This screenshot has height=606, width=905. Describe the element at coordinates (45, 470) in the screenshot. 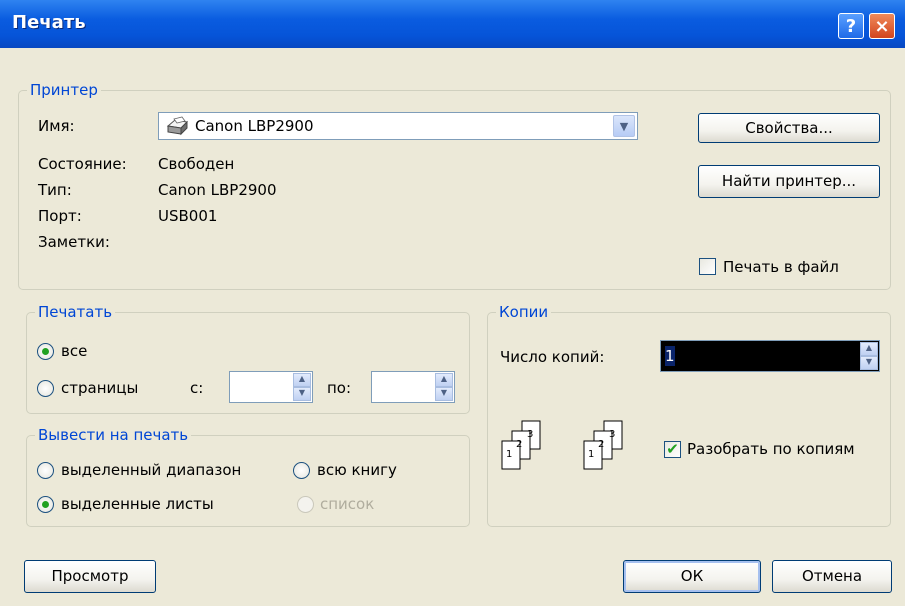

I see `selection-radio` at that location.